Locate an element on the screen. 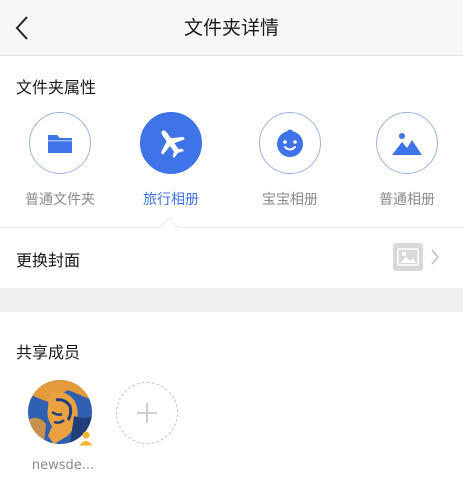 The width and height of the screenshot is (463, 490). section-title-members: 共享成员 is located at coordinates (48, 352).